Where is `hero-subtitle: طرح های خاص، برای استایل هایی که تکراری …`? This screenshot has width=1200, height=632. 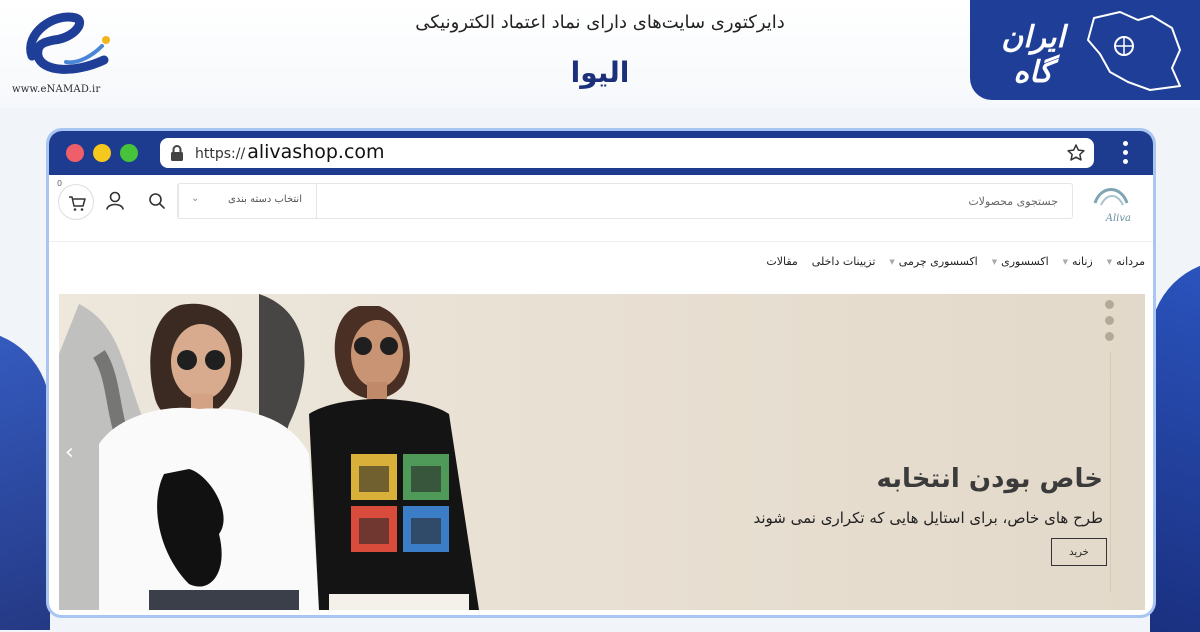 hero-subtitle: طرح های خاص، برای استایل هایی که تکراری … is located at coordinates (928, 518).